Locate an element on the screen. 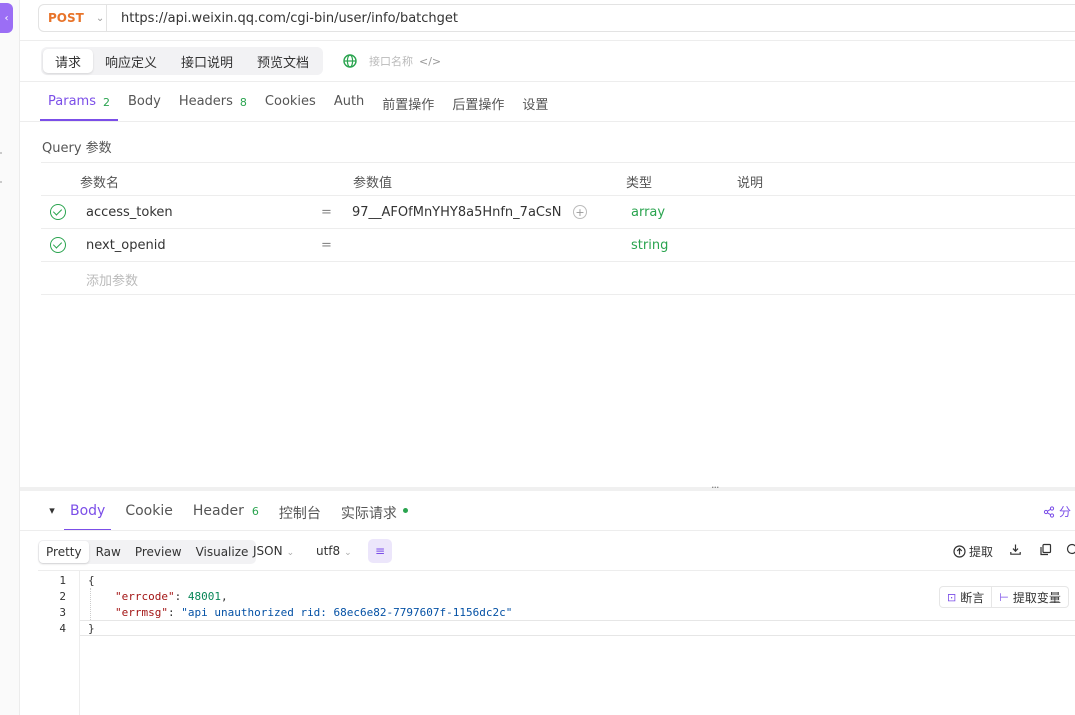  tab-cookies: Cookies is located at coordinates (290, 105).